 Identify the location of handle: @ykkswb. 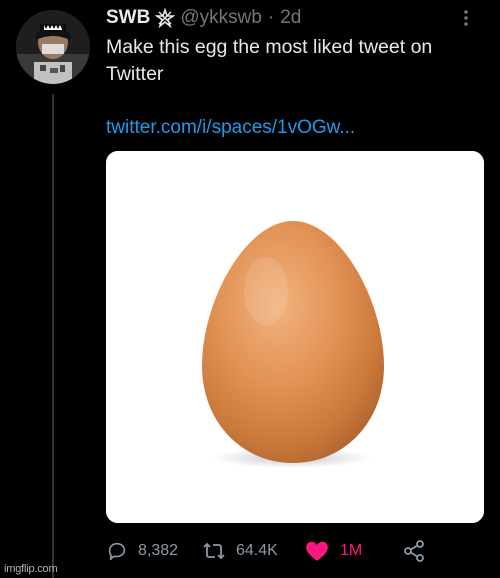
(221, 18).